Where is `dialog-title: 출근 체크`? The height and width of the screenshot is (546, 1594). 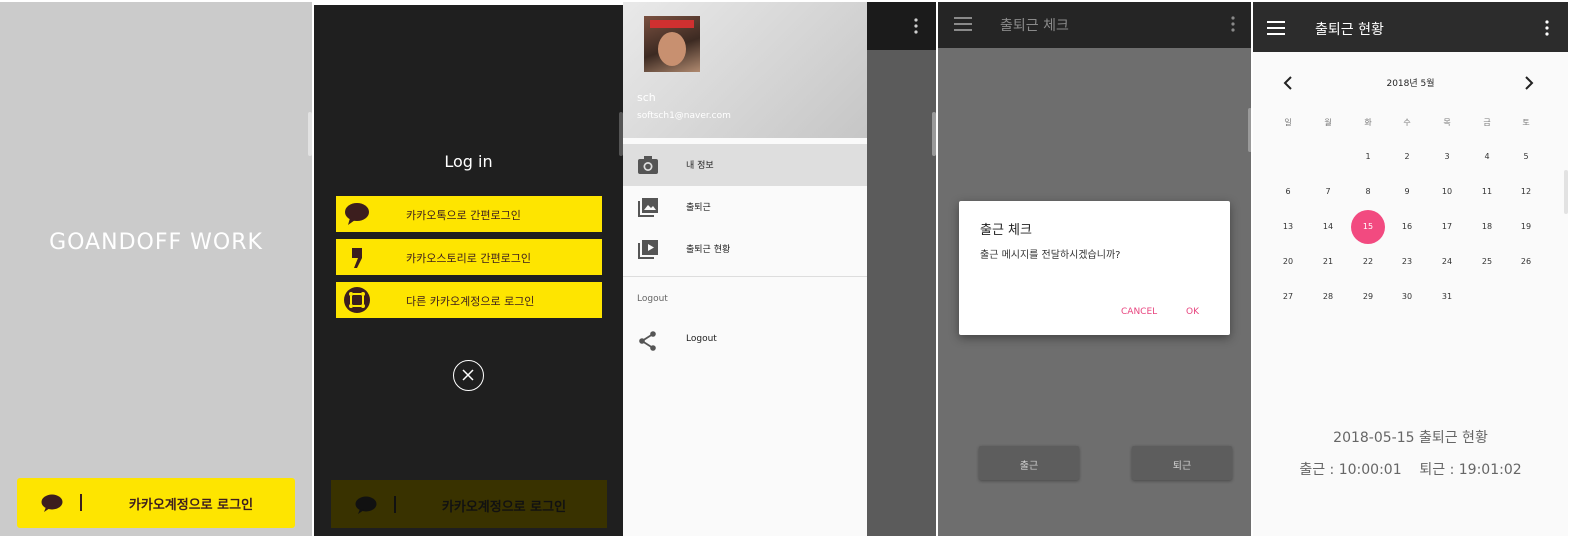
dialog-title: 출근 체크 is located at coordinates (1006, 230).